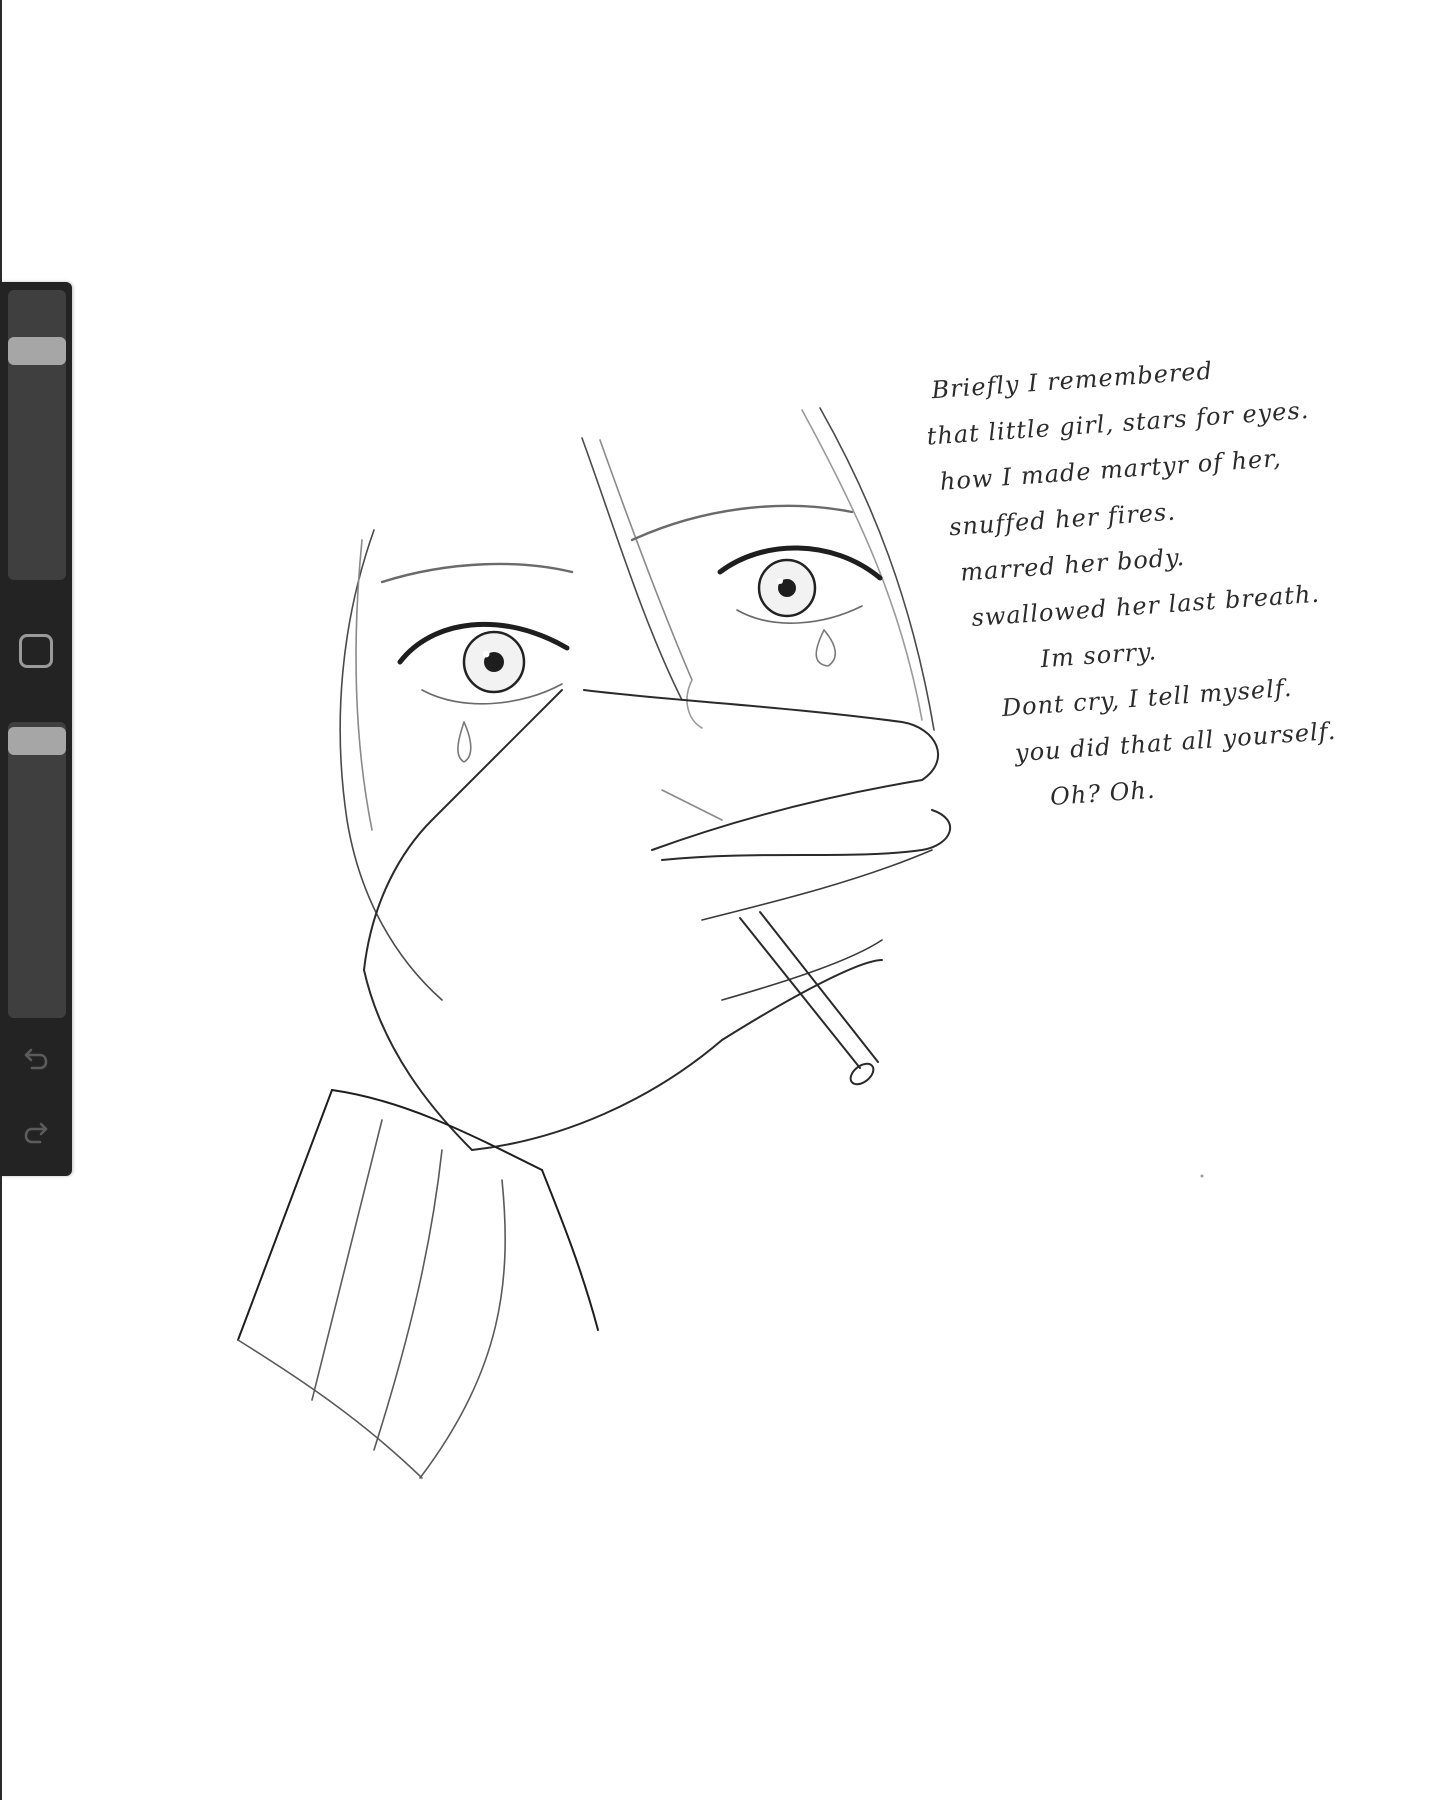  I want to click on sleeve-cuff, so click(330, 1409).